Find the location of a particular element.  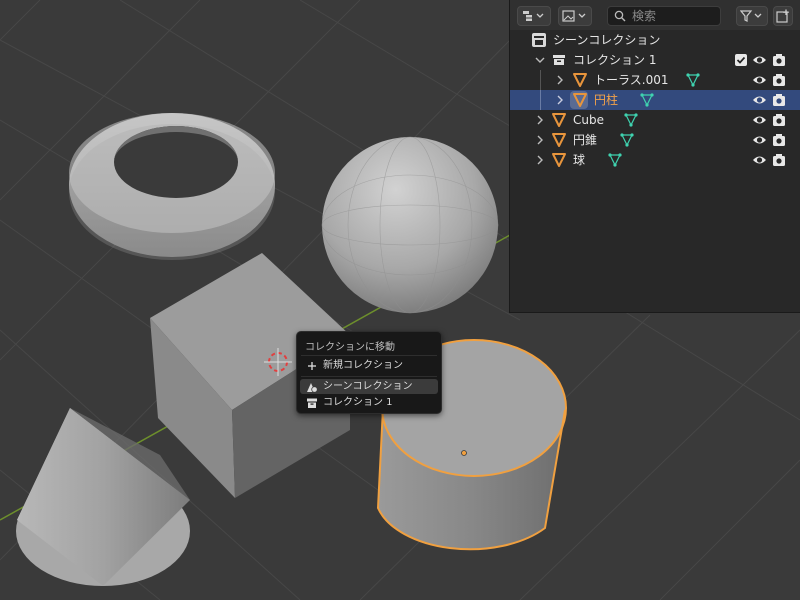

outliner-header is located at coordinates (655, 15).